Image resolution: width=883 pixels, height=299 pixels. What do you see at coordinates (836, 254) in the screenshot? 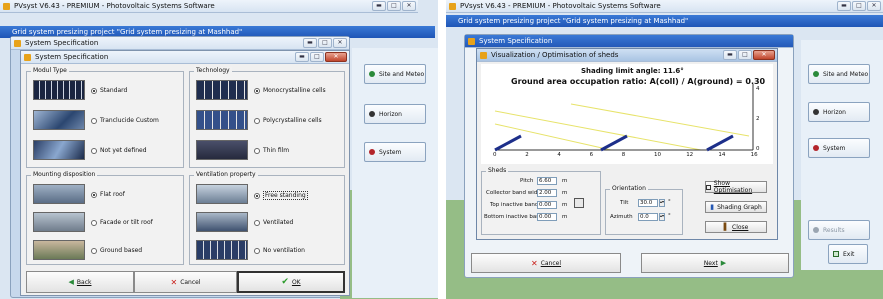
I see `exit-icon` at bounding box center [836, 254].